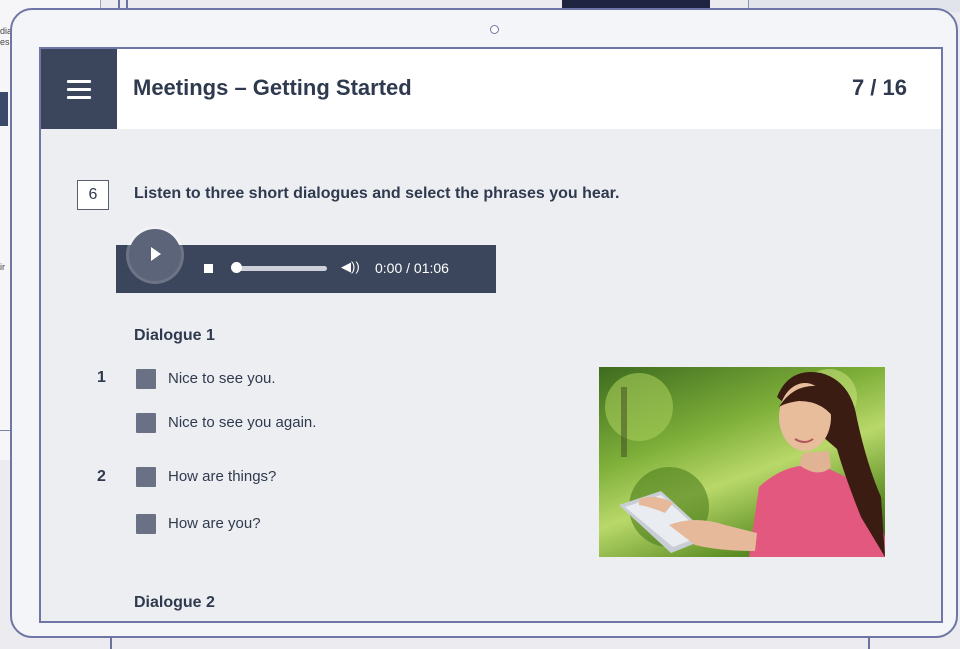 This screenshot has width=960, height=649. I want to click on lesson-photo, so click(742, 462).